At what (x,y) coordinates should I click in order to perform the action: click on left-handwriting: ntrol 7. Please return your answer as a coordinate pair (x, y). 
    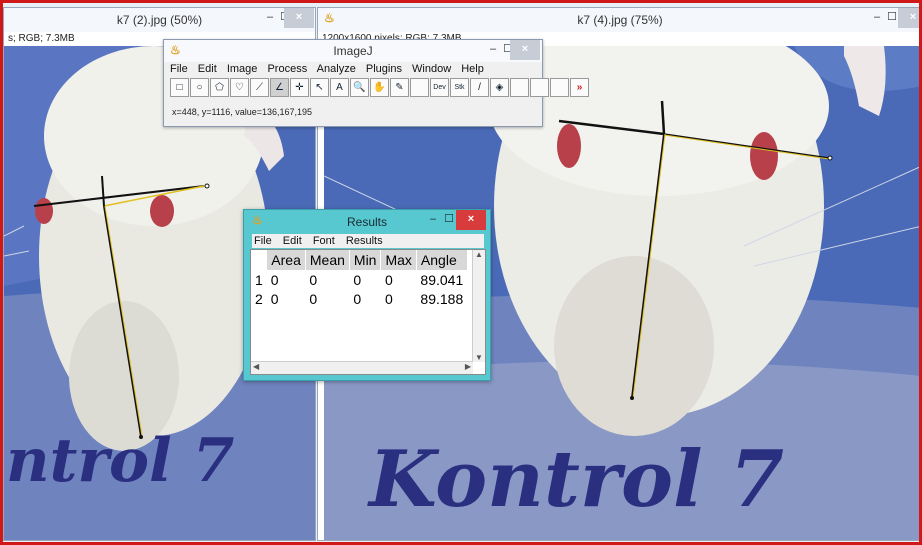
    Looking at the image, I should click on (120, 461).